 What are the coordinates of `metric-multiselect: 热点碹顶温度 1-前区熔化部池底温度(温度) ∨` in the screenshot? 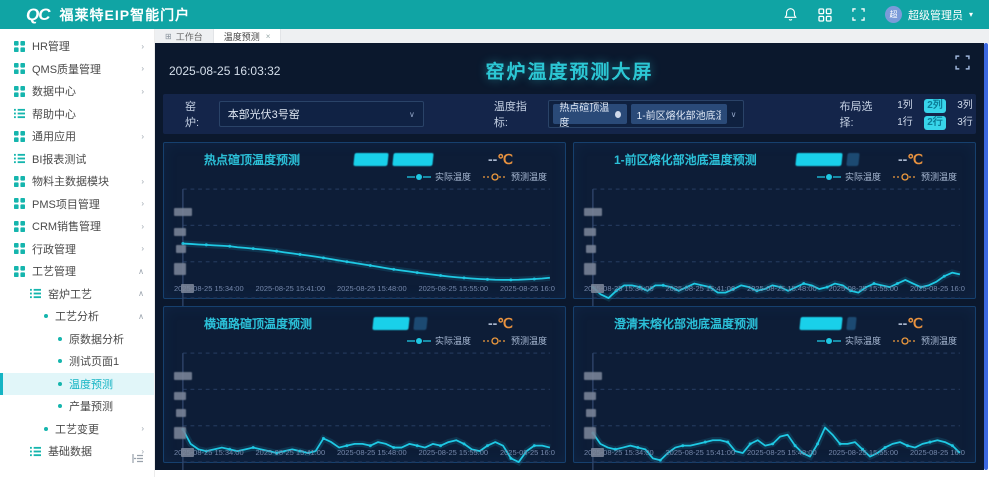 It's located at (646, 114).